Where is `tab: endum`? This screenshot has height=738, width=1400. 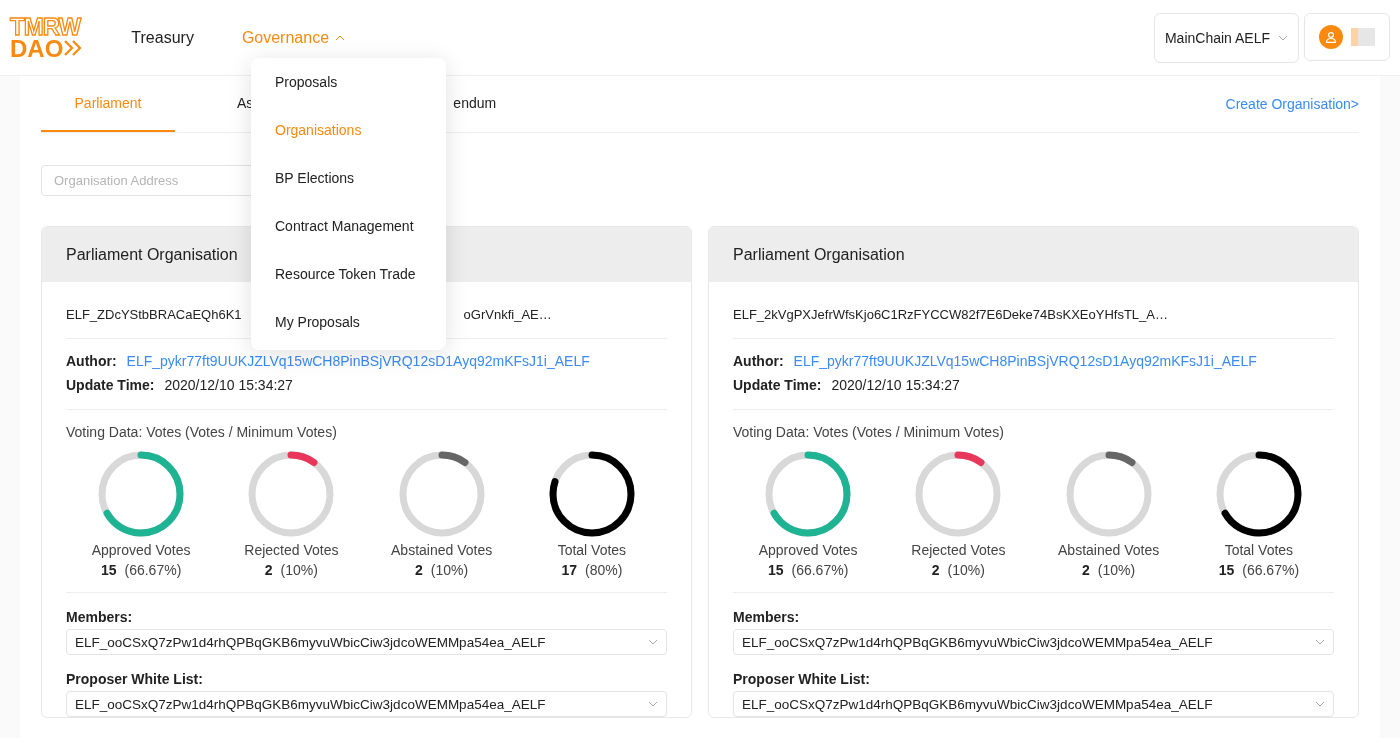
tab: endum is located at coordinates (475, 104).